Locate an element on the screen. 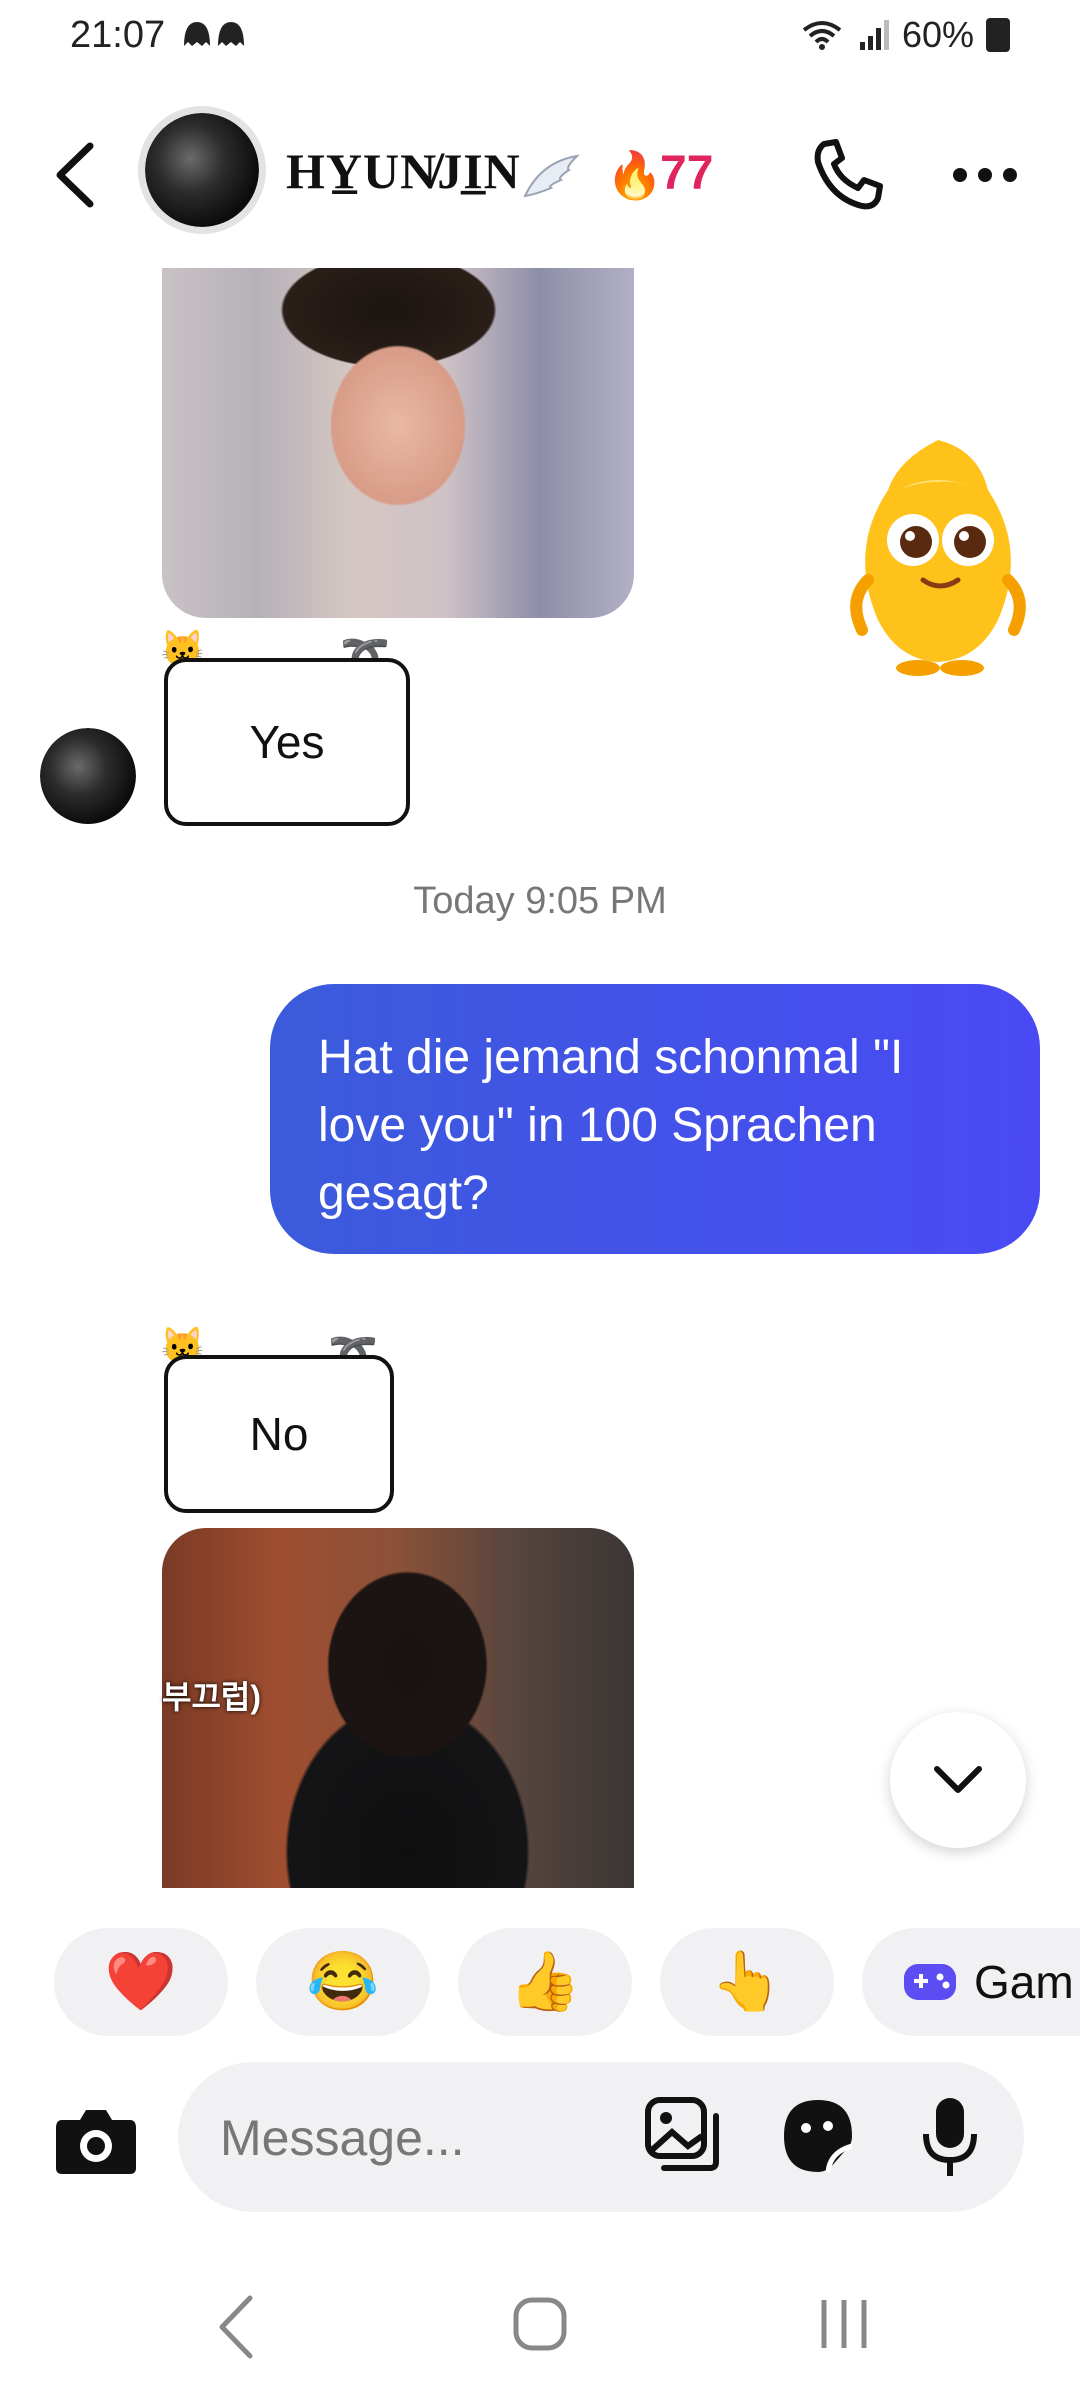 The width and height of the screenshot is (1080, 2400). system-back-icon is located at coordinates (236, 2327).